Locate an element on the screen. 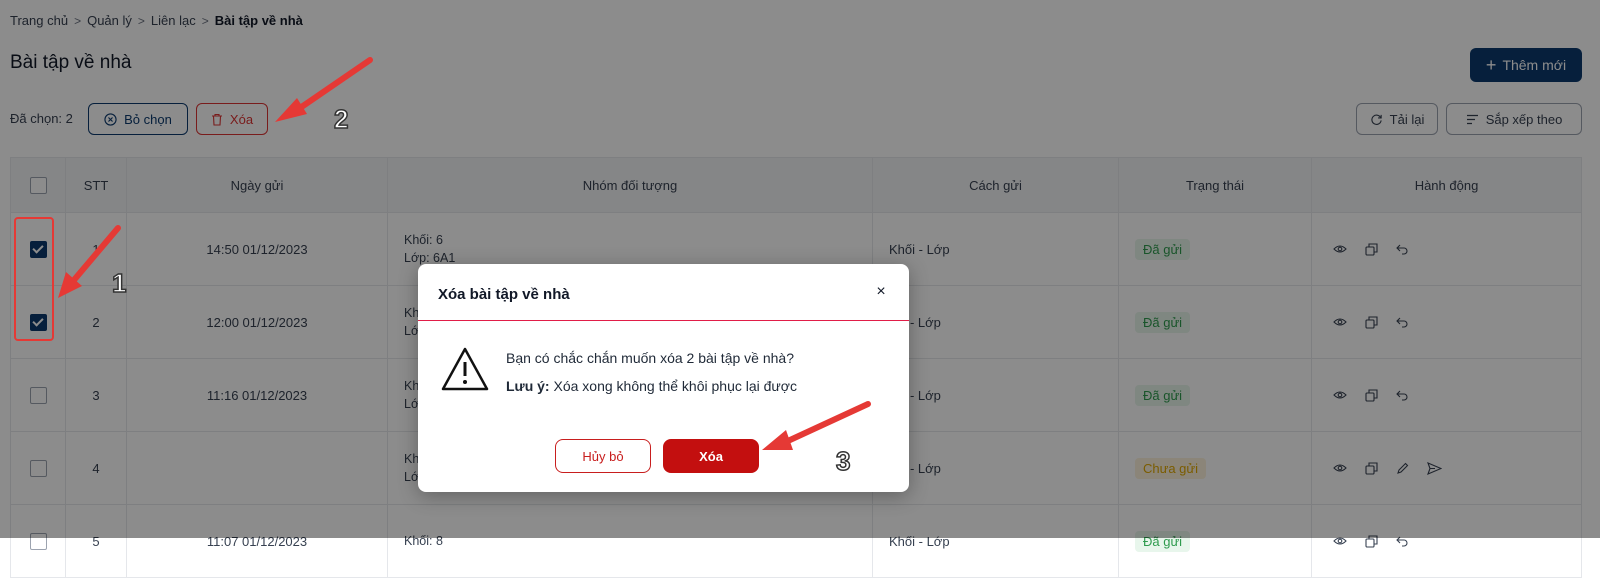 This screenshot has width=1600, height=578. annotation-step-1: 1 is located at coordinates (119, 283).